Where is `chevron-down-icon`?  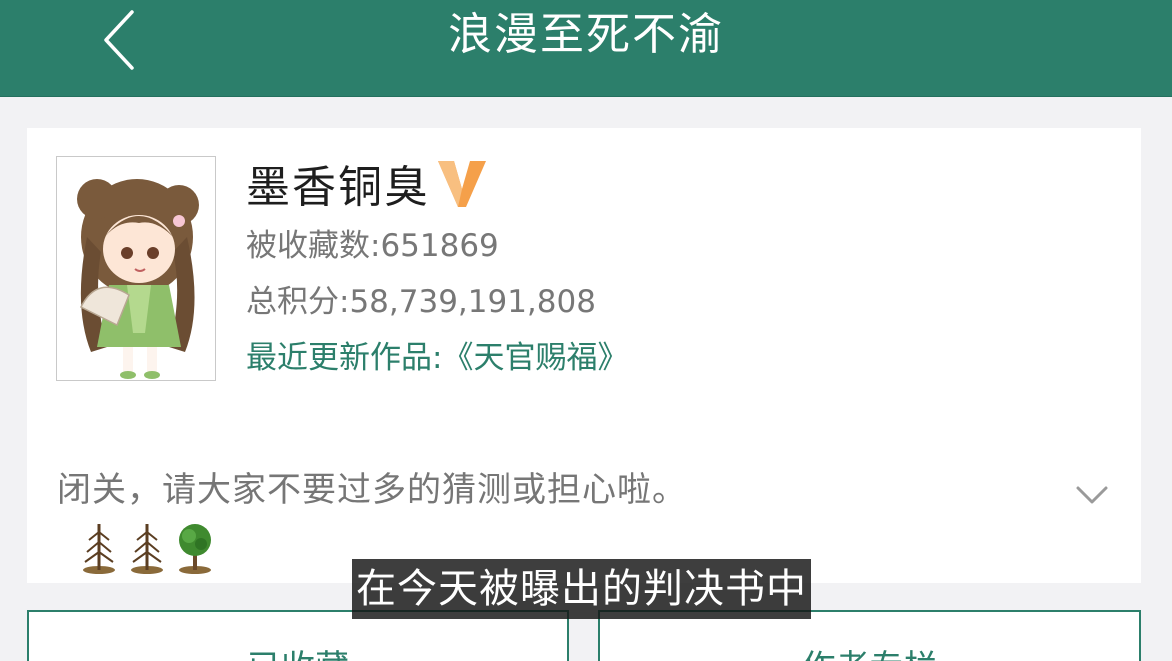 chevron-down-icon is located at coordinates (1092, 495).